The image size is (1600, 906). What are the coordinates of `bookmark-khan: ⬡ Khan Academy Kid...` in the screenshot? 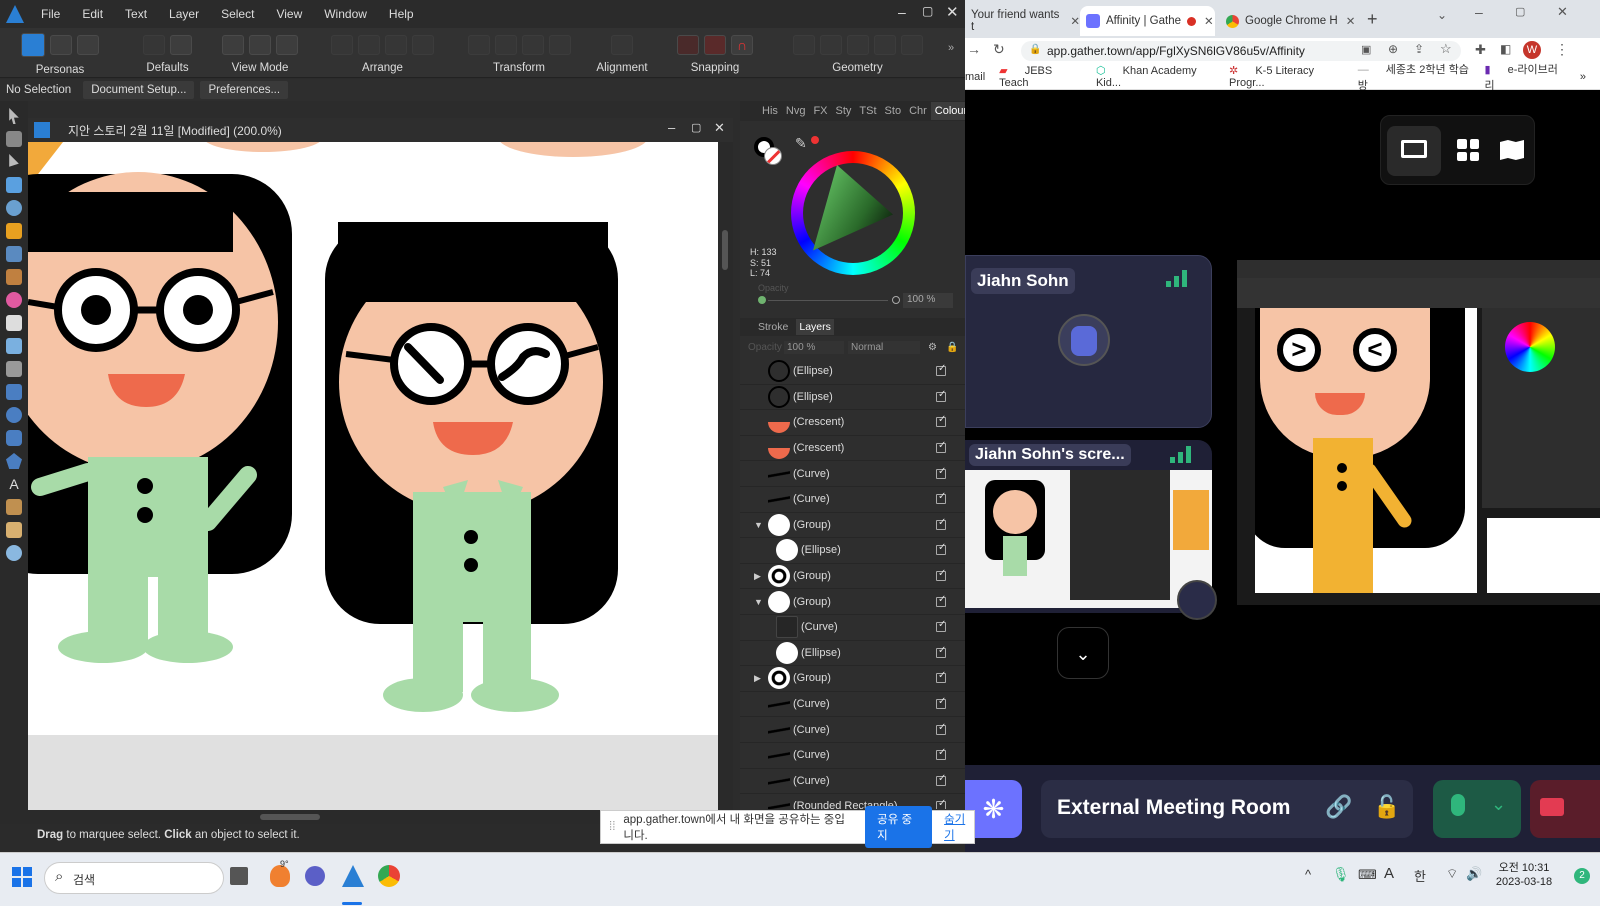 It's located at (1155, 76).